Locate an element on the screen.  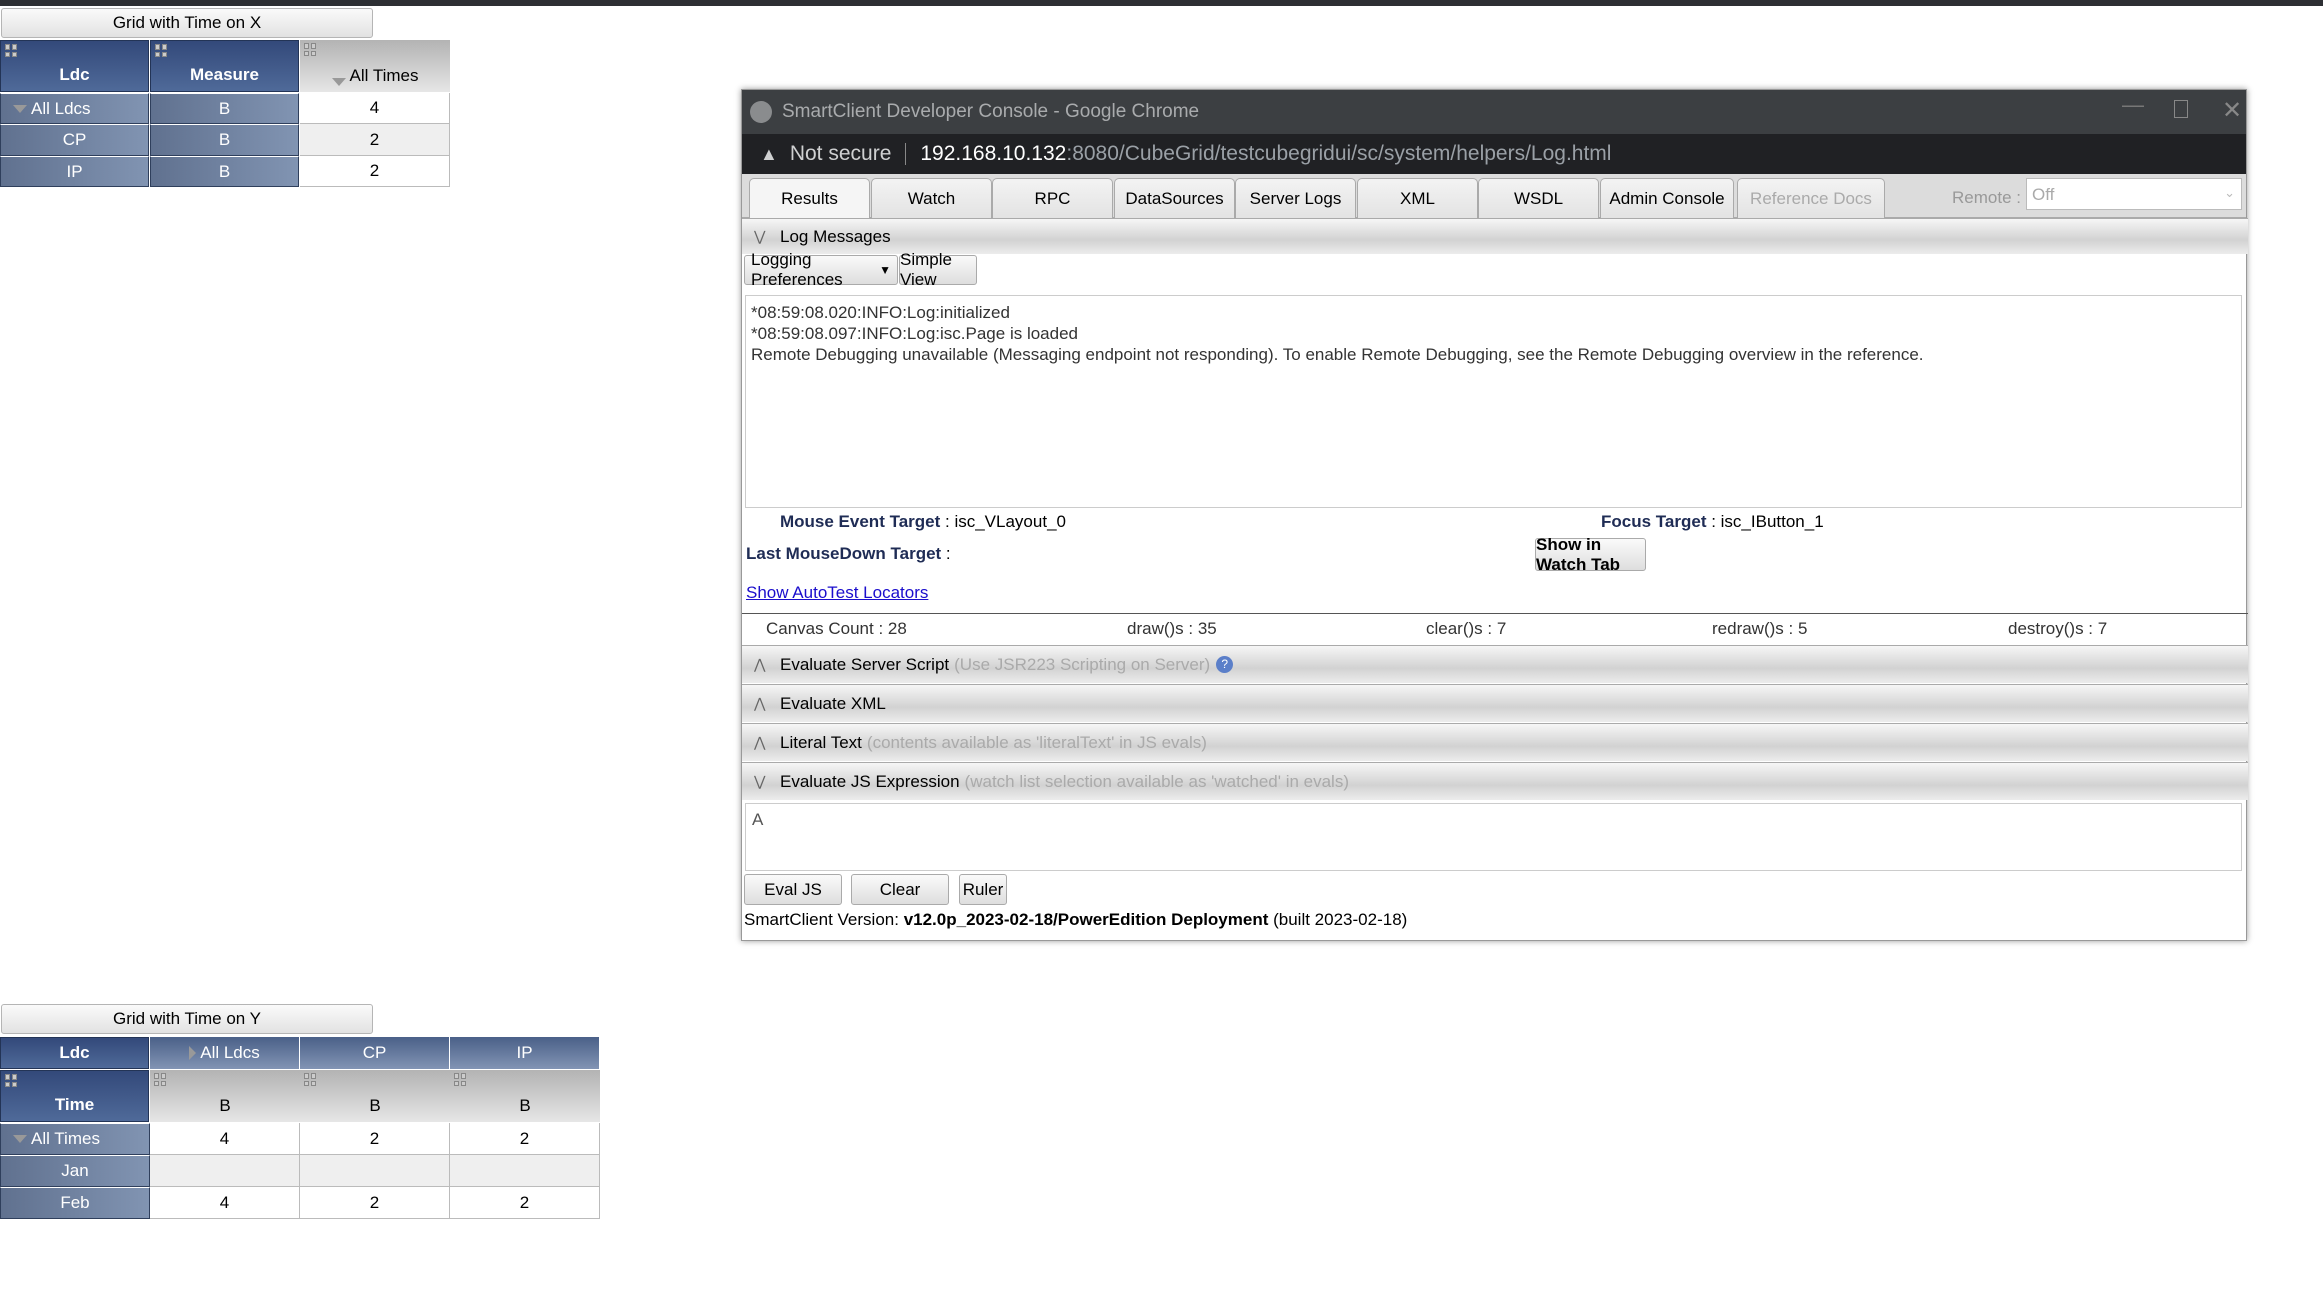
minimize-icon: — is located at coordinates (2133, 105).